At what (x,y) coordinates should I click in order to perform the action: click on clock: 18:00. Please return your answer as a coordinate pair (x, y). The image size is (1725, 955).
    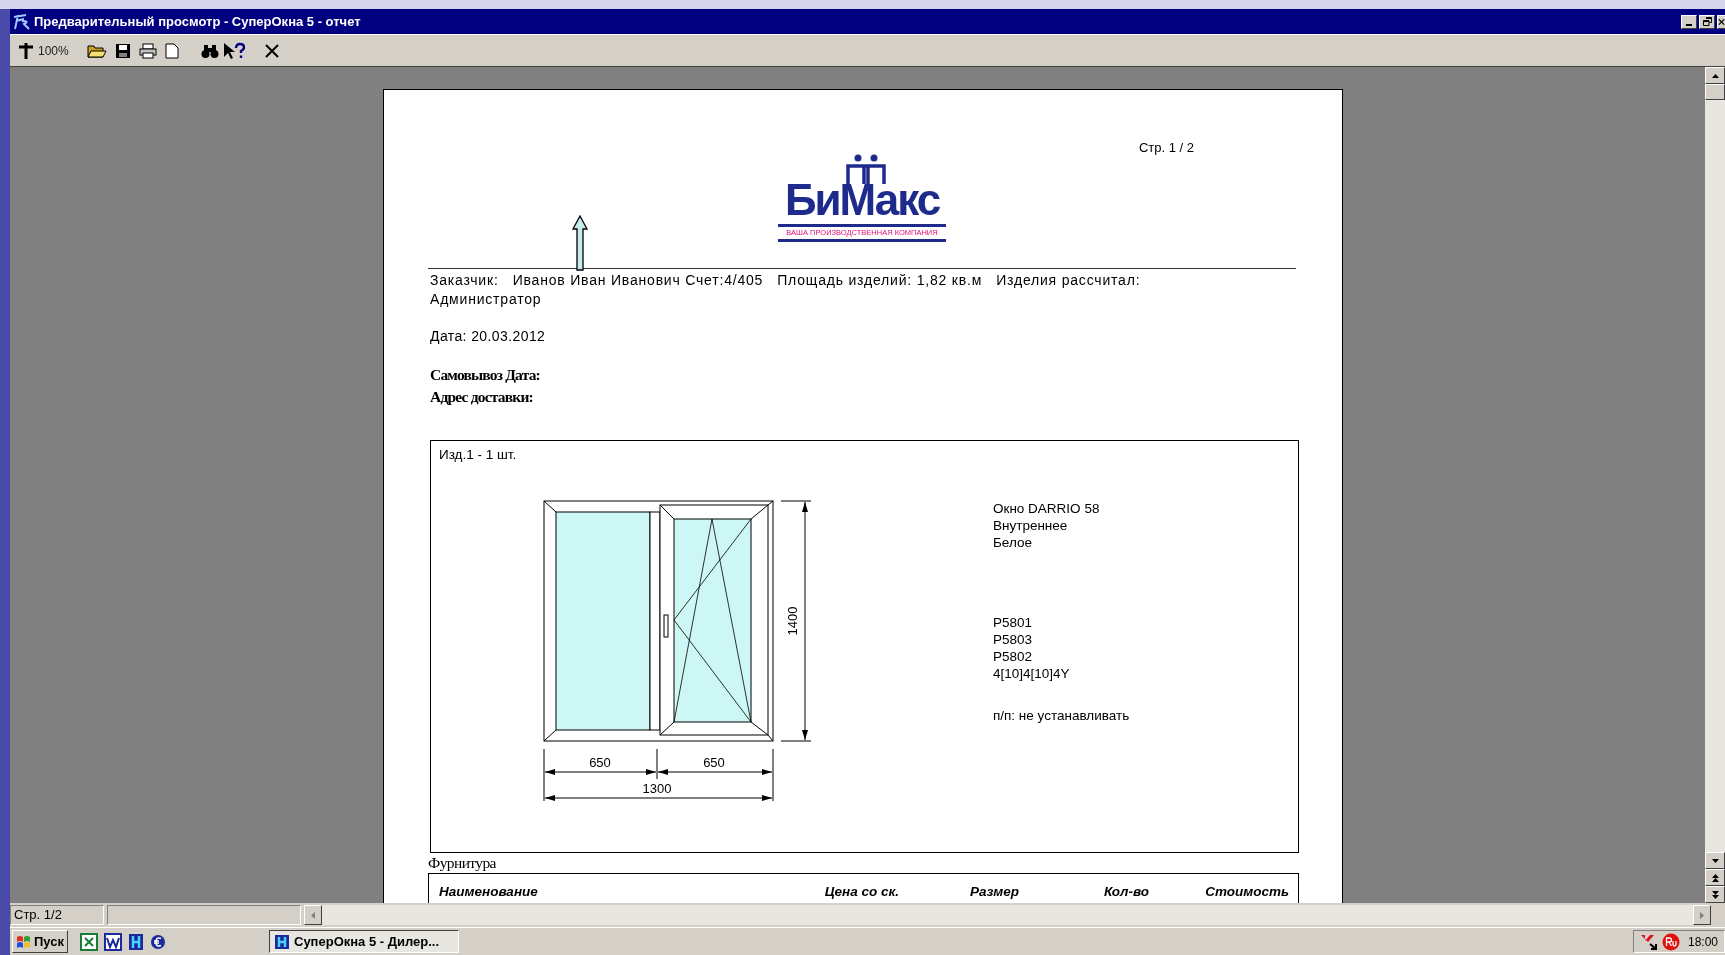
    Looking at the image, I should click on (1702, 942).